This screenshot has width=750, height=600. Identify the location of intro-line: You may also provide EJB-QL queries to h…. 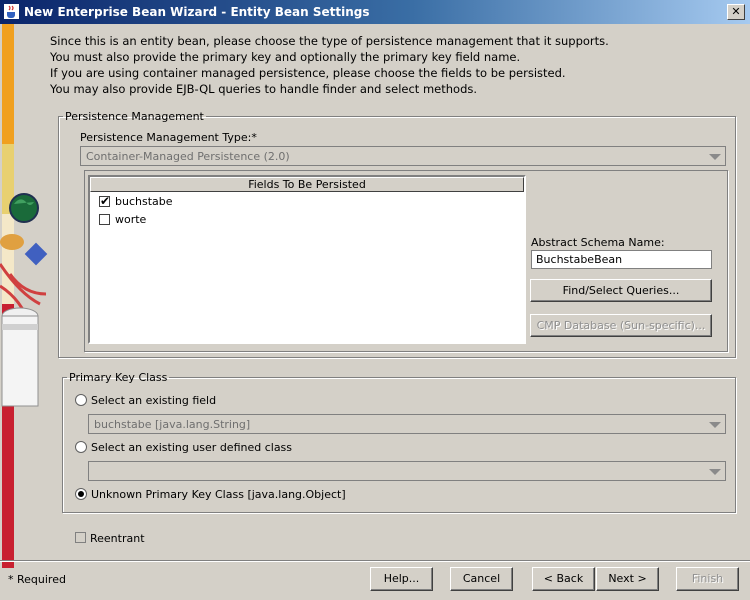
(264, 89).